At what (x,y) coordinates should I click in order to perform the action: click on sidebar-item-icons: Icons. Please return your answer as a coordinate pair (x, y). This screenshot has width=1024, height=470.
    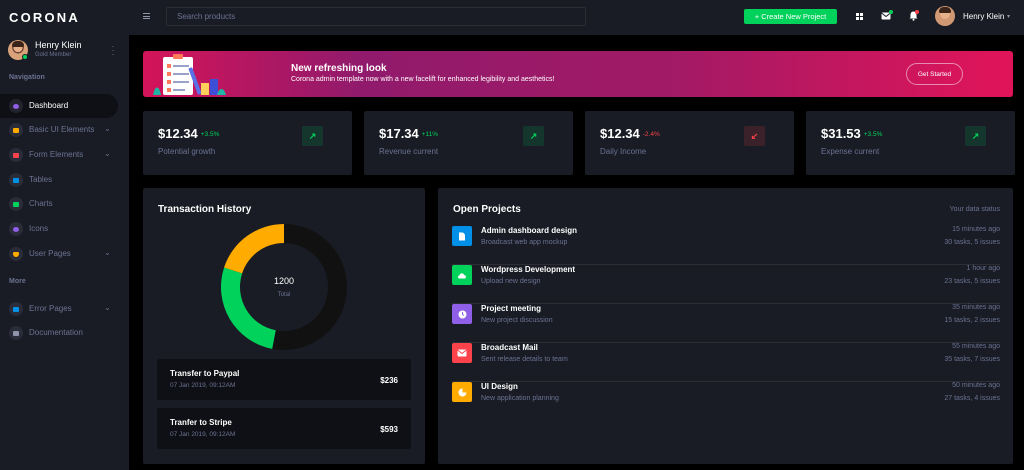
    Looking at the image, I should click on (59, 229).